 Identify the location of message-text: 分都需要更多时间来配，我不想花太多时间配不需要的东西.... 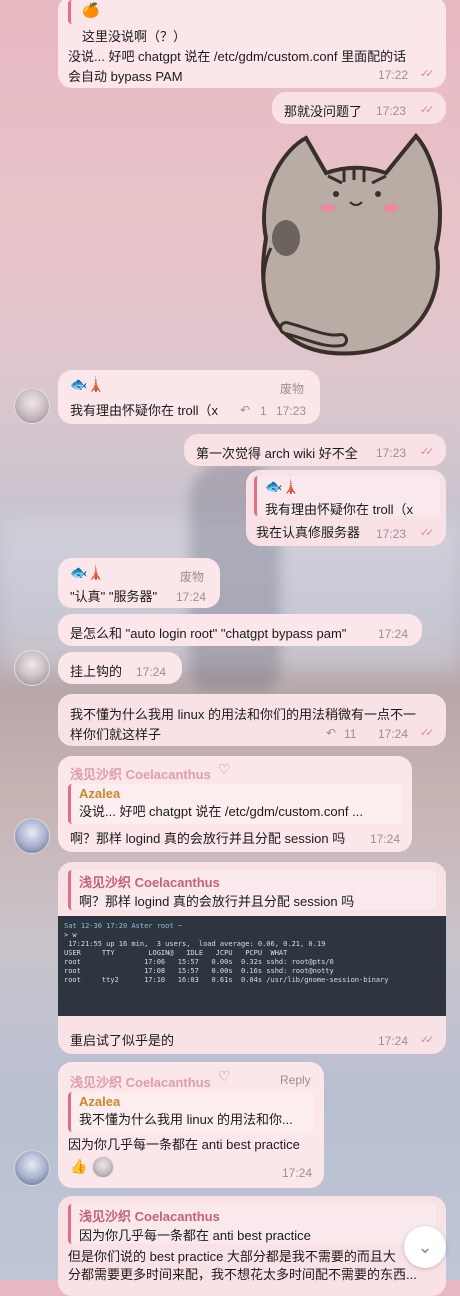
(242, 1274).